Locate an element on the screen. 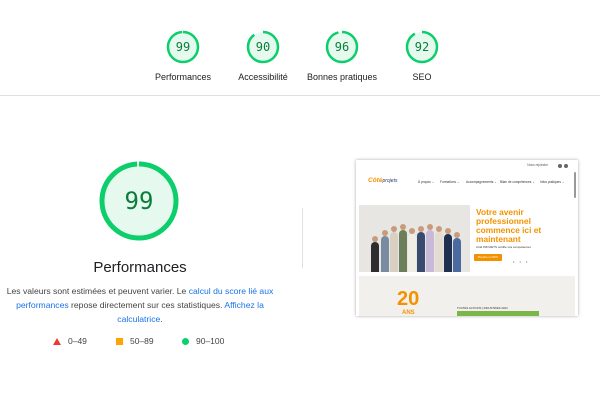 The width and height of the screenshot is (600, 400). thumbnail-topbar: Nous rejoindre is located at coordinates (467, 165).